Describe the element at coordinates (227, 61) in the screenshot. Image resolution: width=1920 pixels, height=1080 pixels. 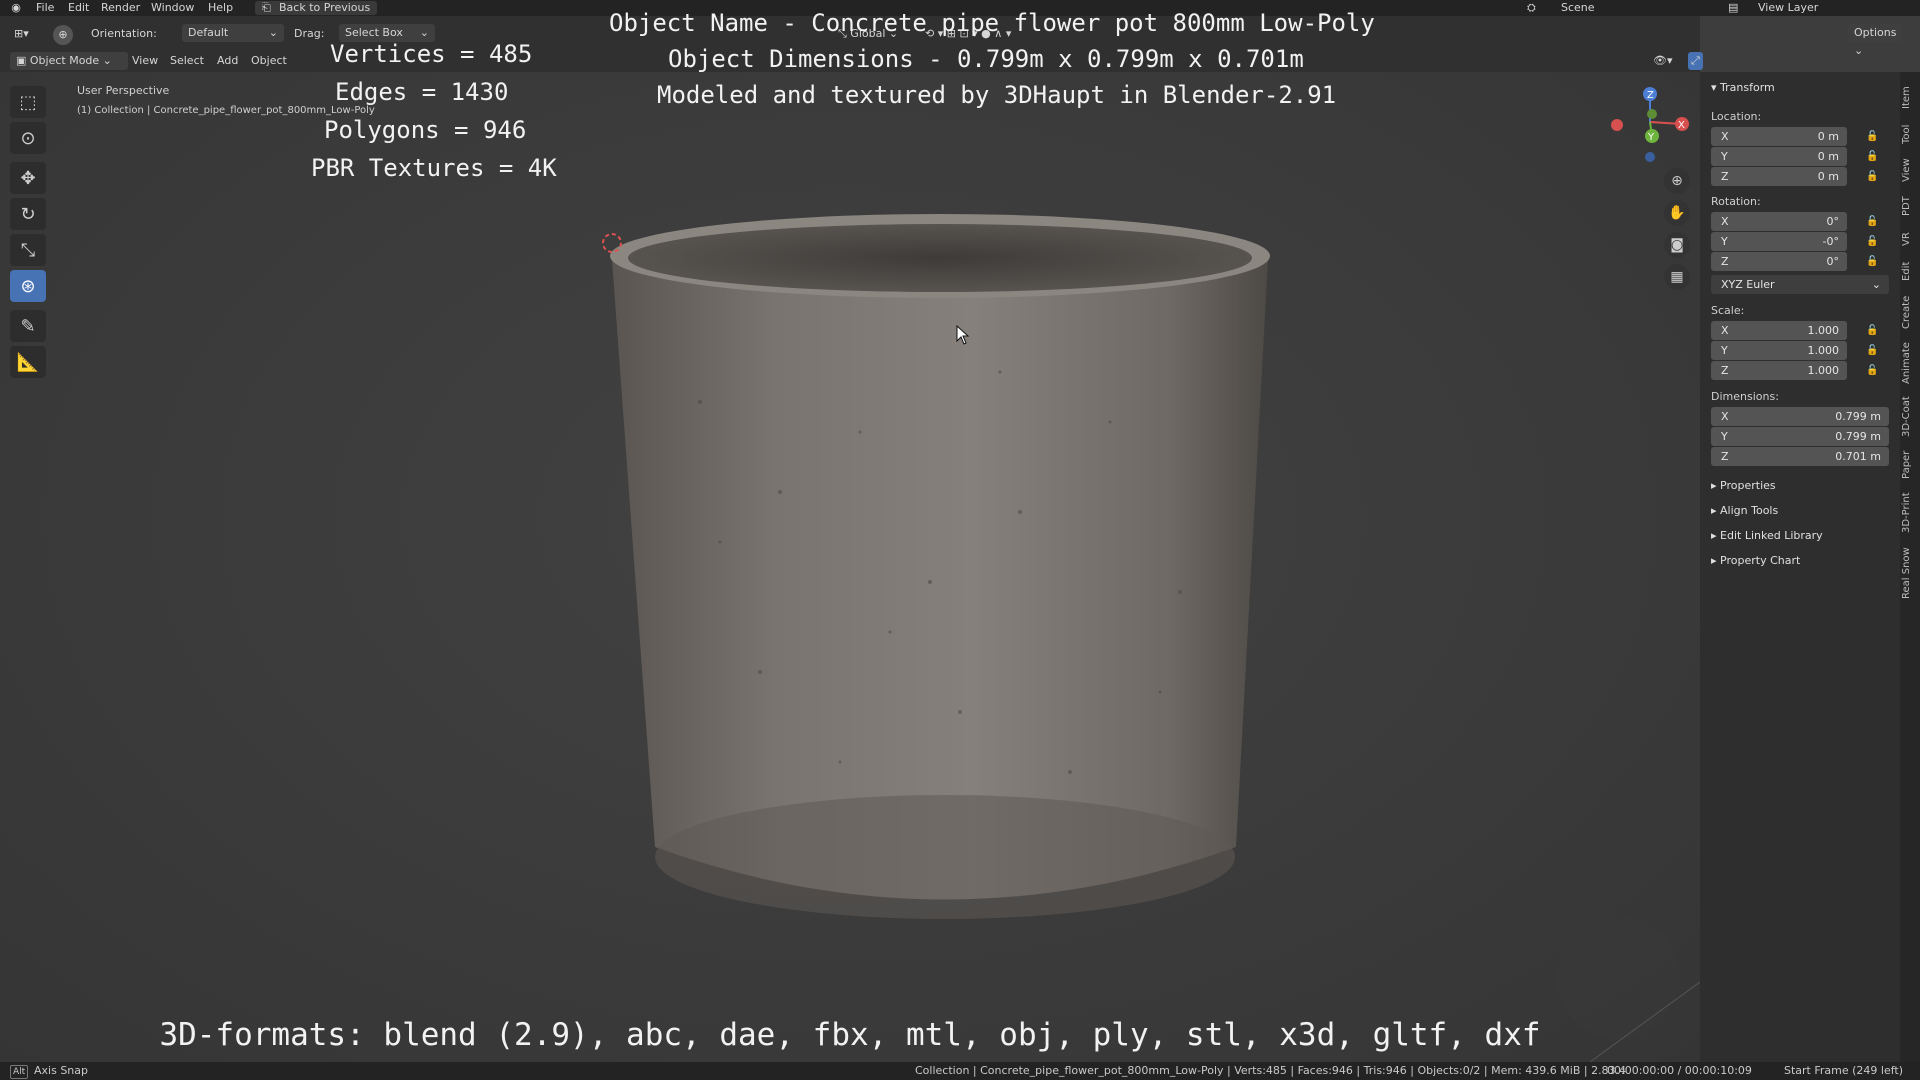
I see `menu-add: Add` at that location.